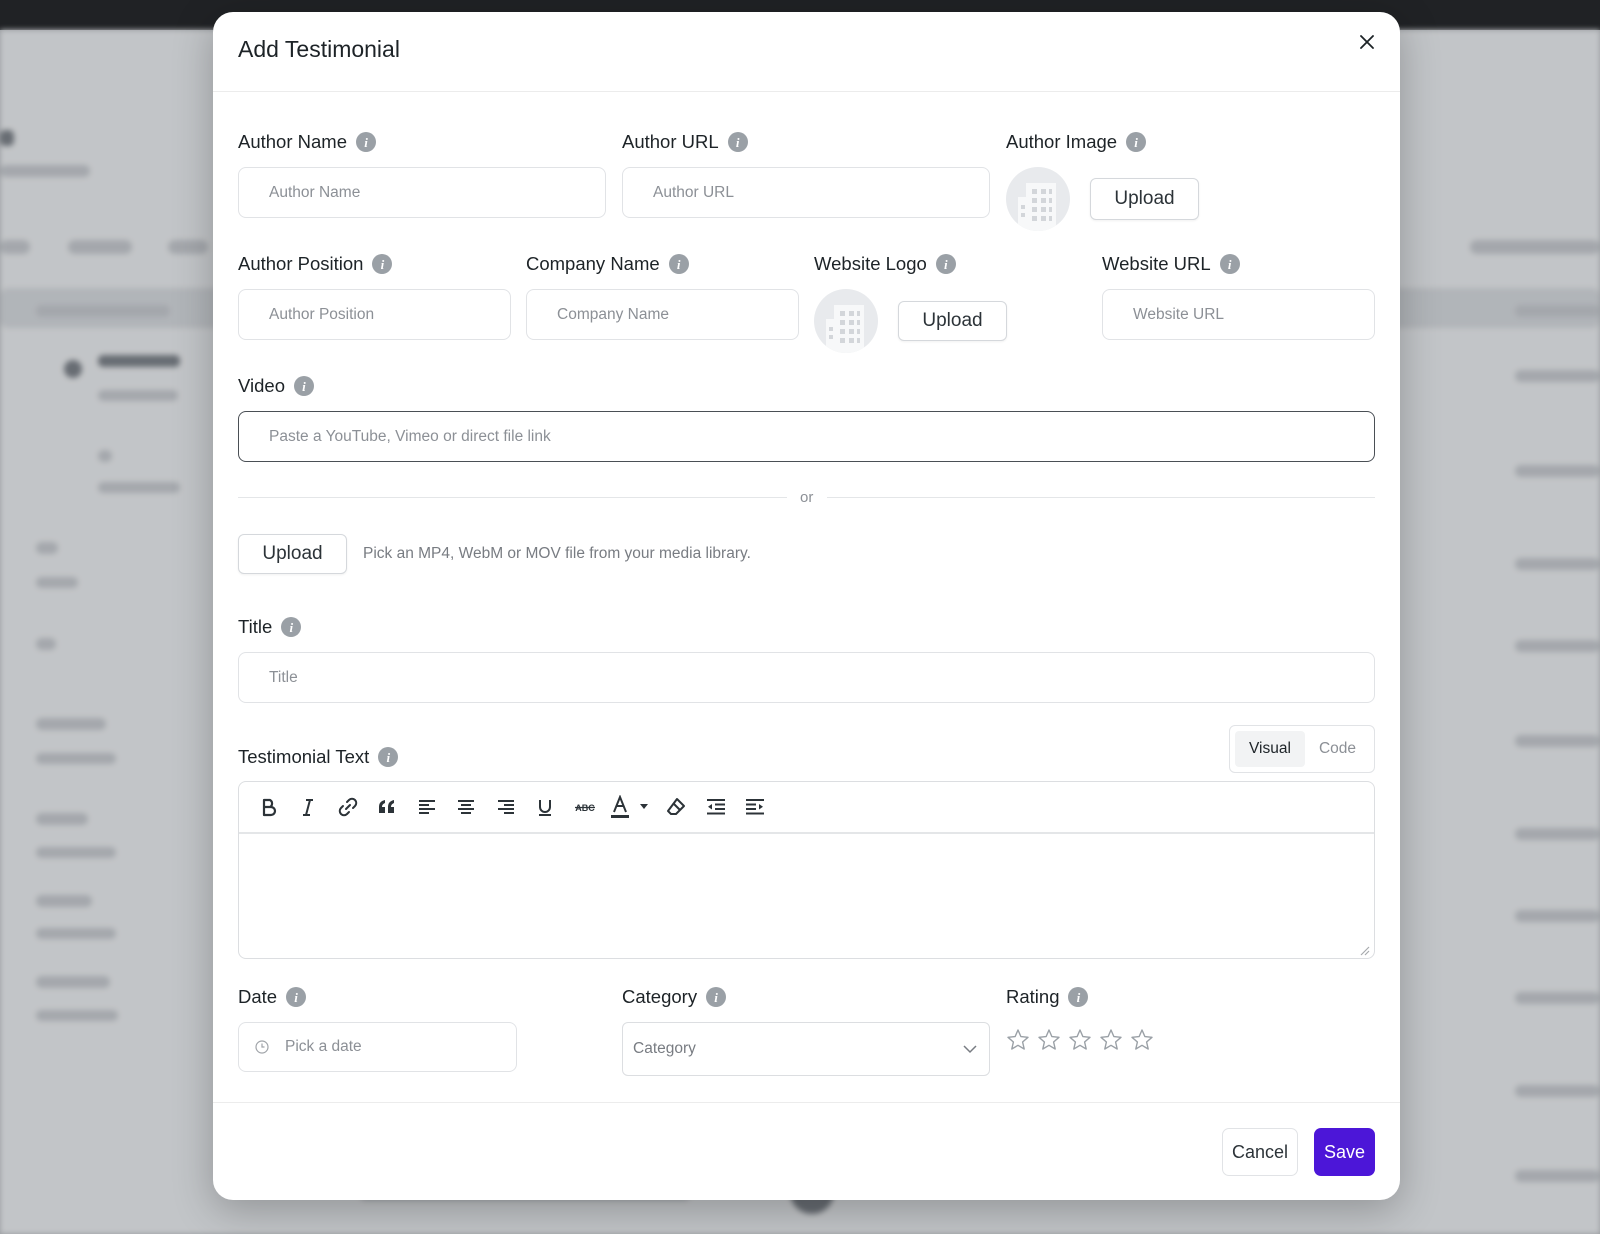 The height and width of the screenshot is (1234, 1600). Describe the element at coordinates (319, 49) in the screenshot. I see `modal-title: Add Testimonial` at that location.